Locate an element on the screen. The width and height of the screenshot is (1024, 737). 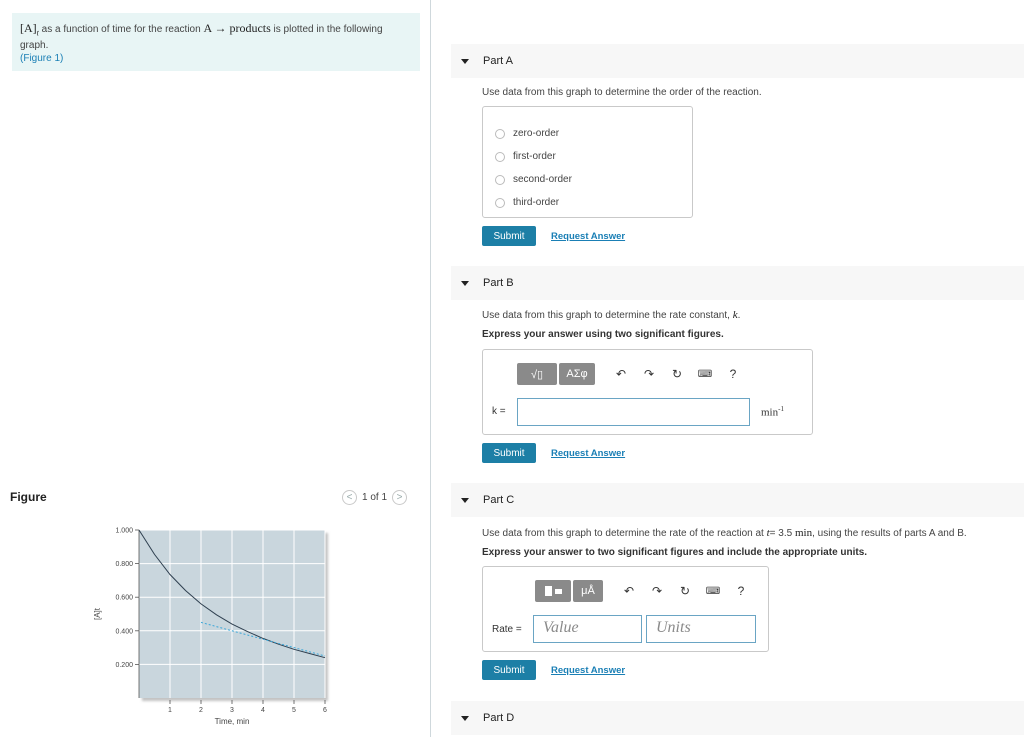
symbols-button: ΑΣφ is located at coordinates (577, 374).